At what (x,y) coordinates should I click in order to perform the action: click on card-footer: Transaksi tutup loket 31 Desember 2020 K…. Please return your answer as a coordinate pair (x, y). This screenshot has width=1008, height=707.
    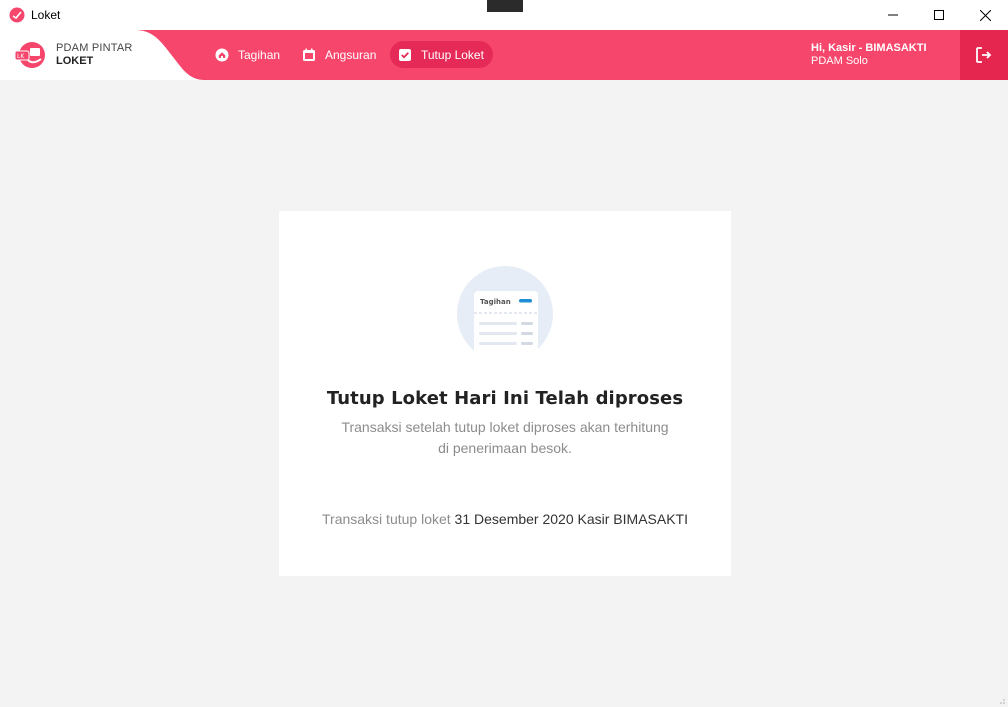
    Looking at the image, I should click on (505, 519).